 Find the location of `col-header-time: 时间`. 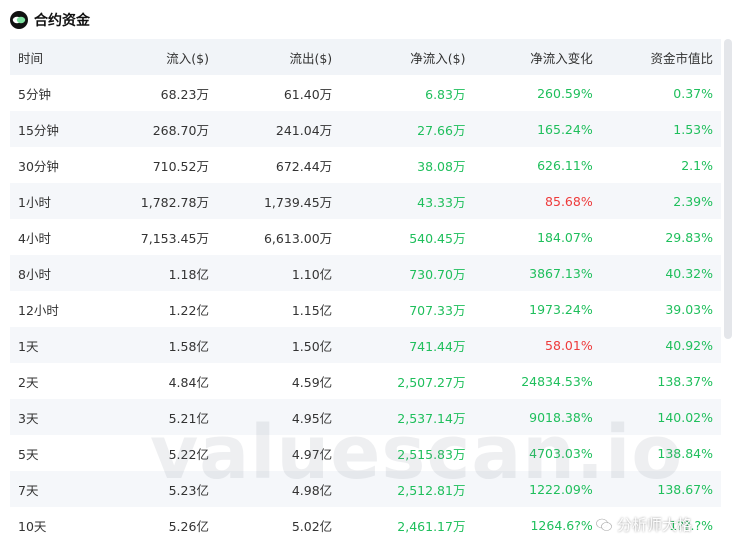

col-header-time: 时间 is located at coordinates (55, 57).